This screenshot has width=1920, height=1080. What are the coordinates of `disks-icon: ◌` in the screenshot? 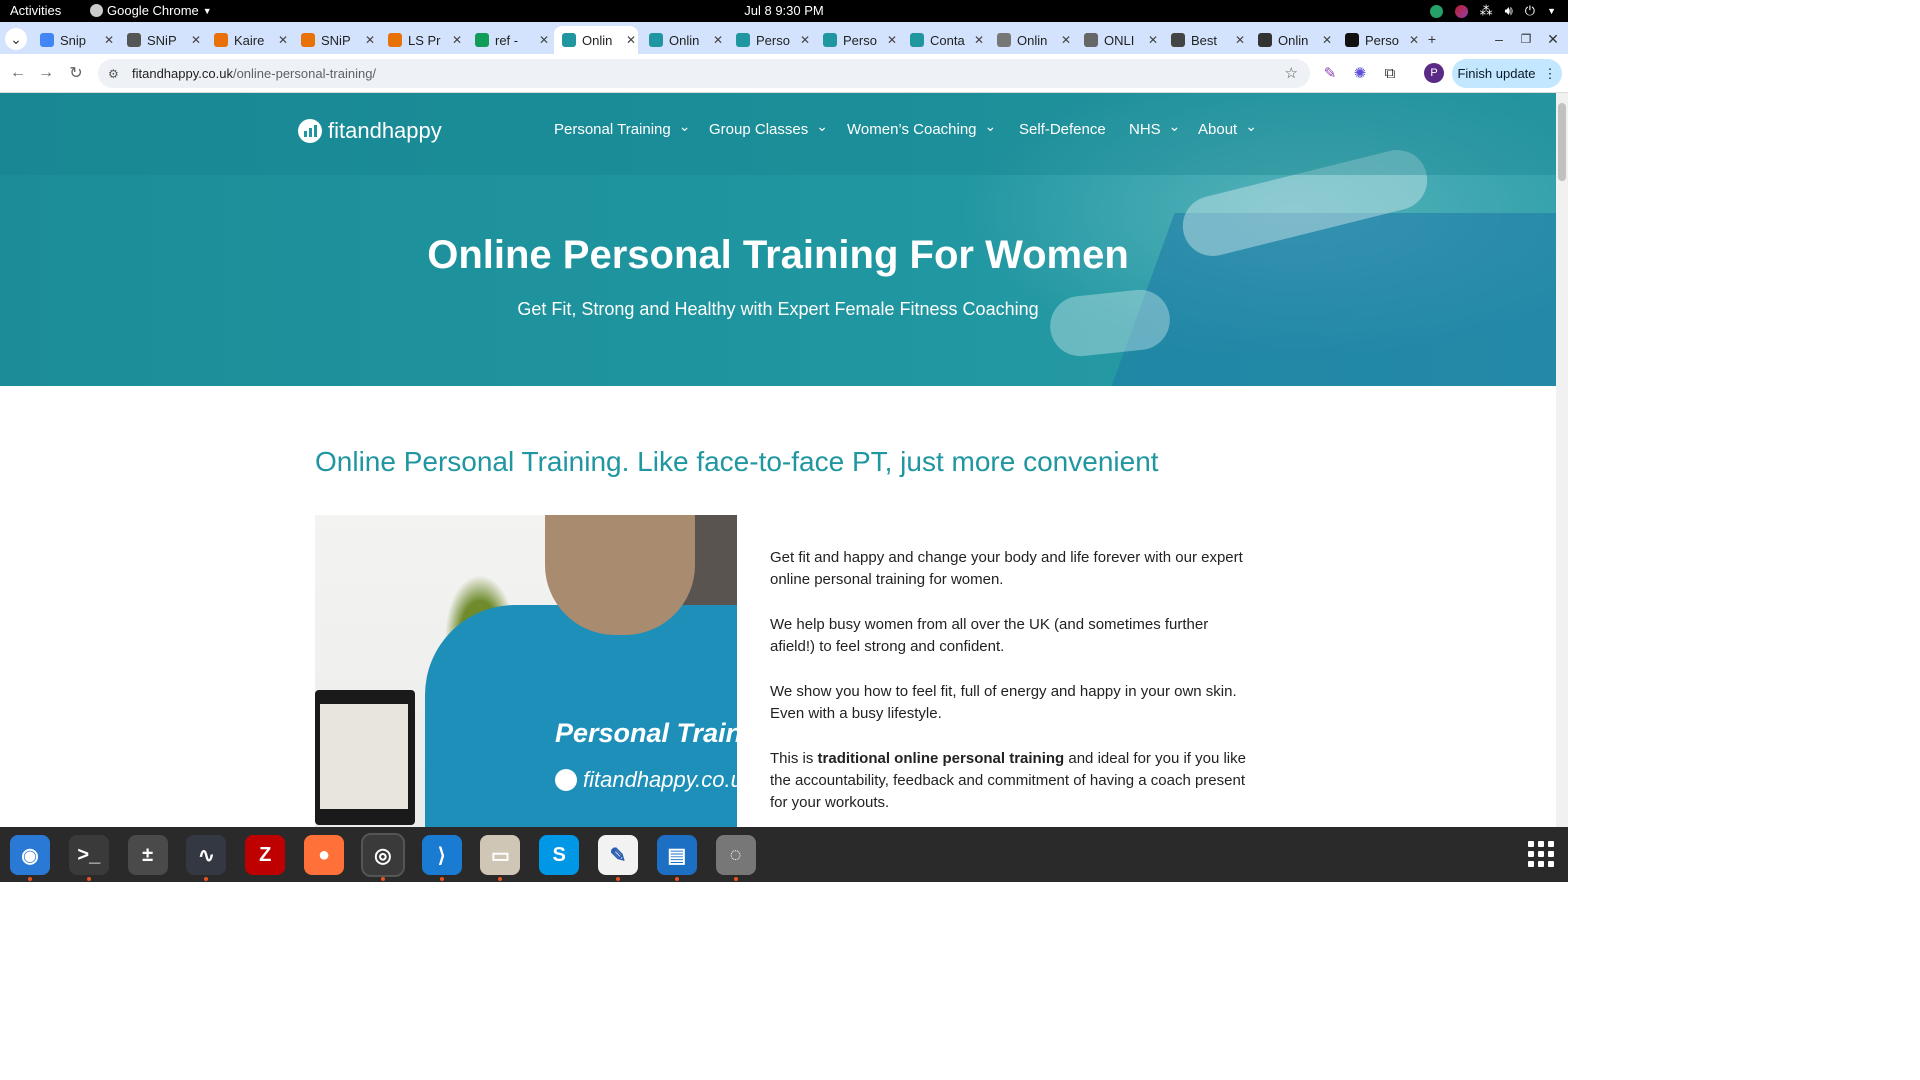 It's located at (735, 858).